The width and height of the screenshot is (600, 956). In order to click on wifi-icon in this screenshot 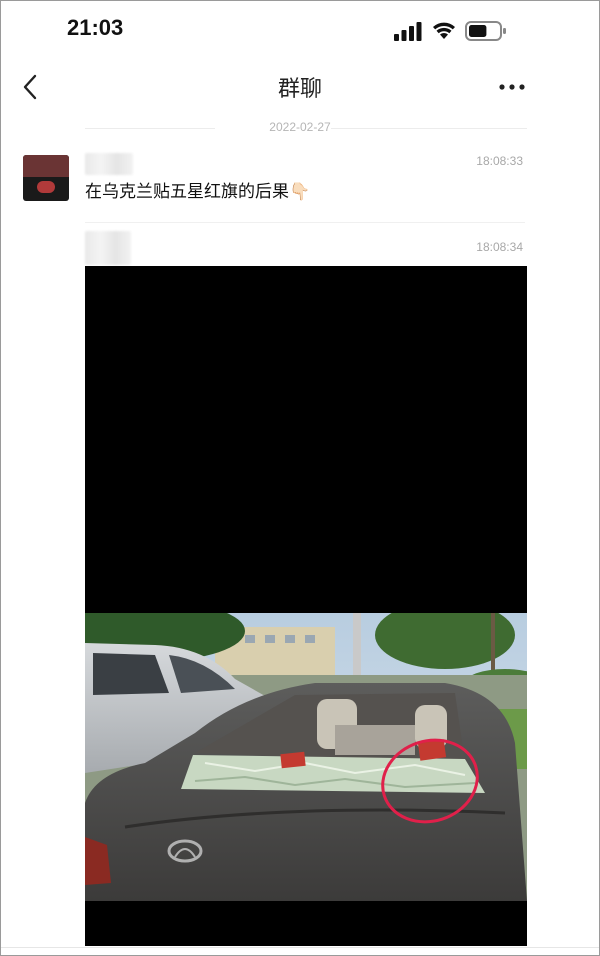, I will do `click(444, 30)`.